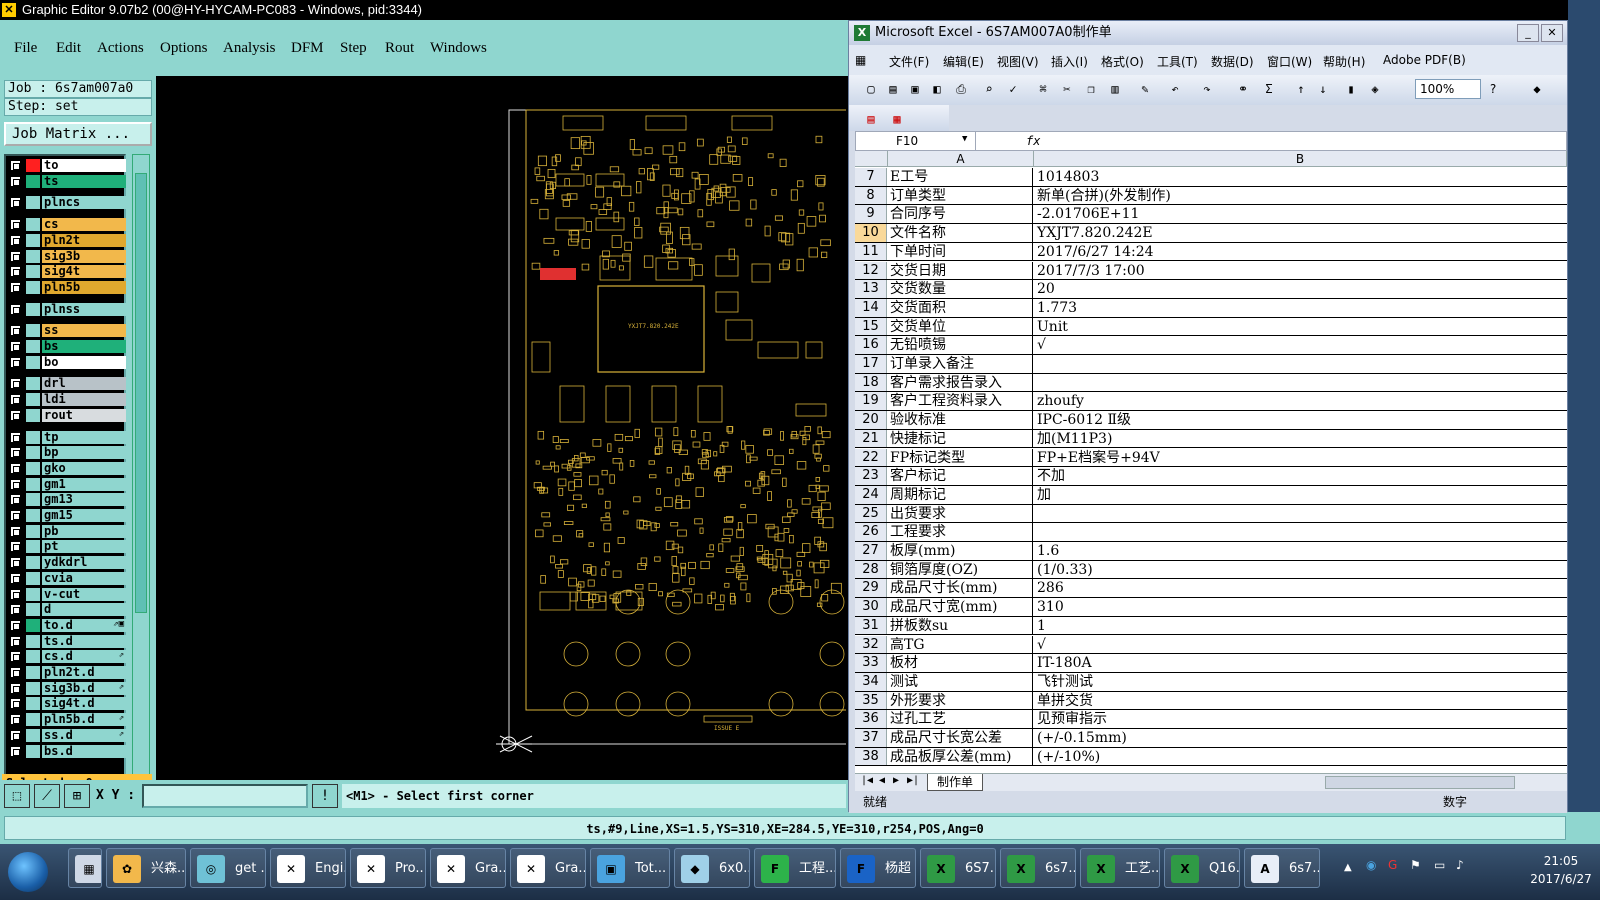 The width and height of the screenshot is (1600, 900). What do you see at coordinates (1211, 289) in the screenshot?
I see `sheet-row: 13 交货数量 20` at bounding box center [1211, 289].